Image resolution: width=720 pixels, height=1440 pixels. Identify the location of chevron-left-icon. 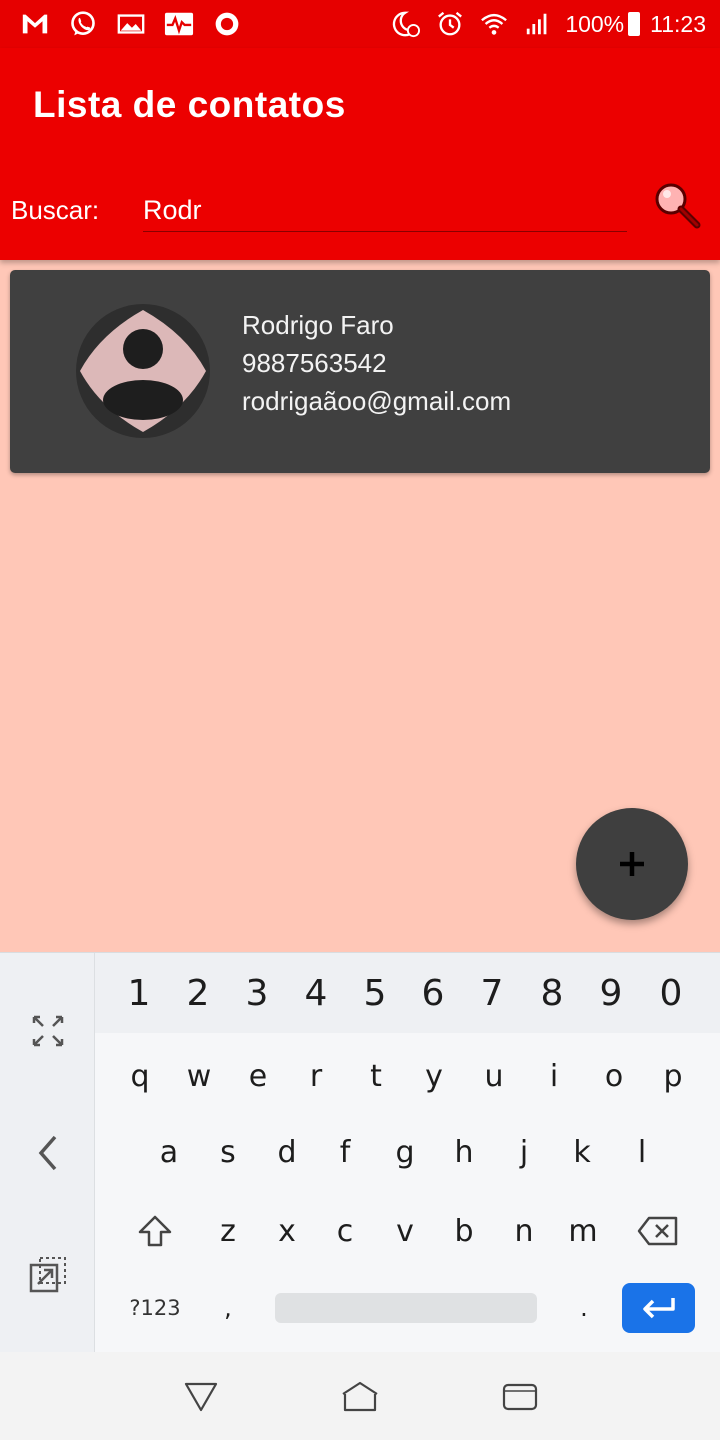
(47, 1153).